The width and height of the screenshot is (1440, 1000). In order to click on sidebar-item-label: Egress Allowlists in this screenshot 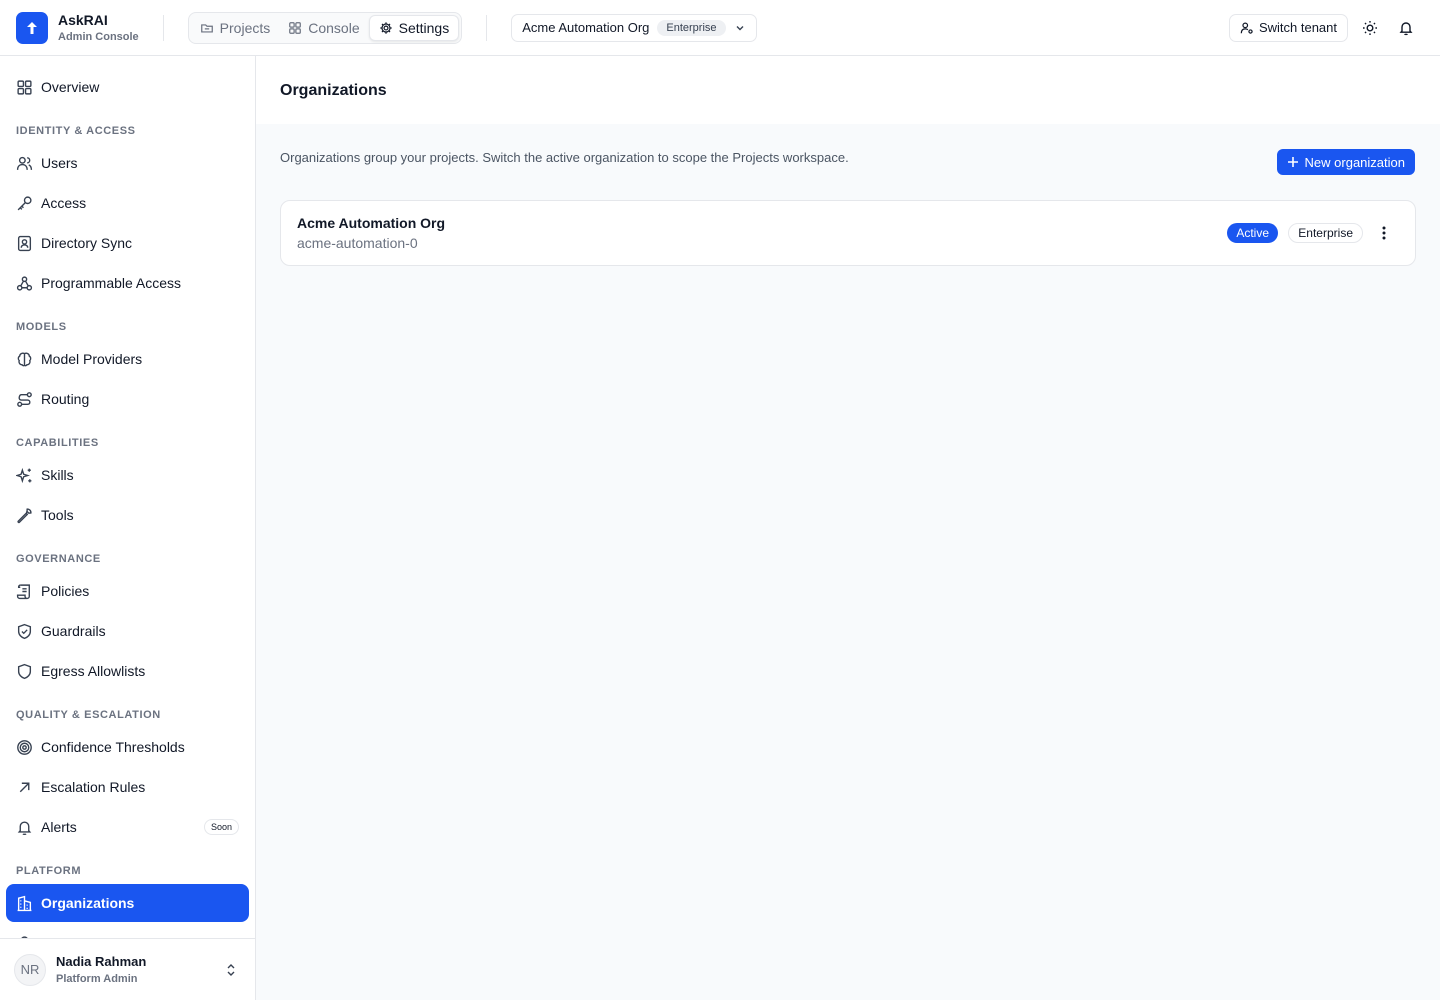, I will do `click(93, 671)`.